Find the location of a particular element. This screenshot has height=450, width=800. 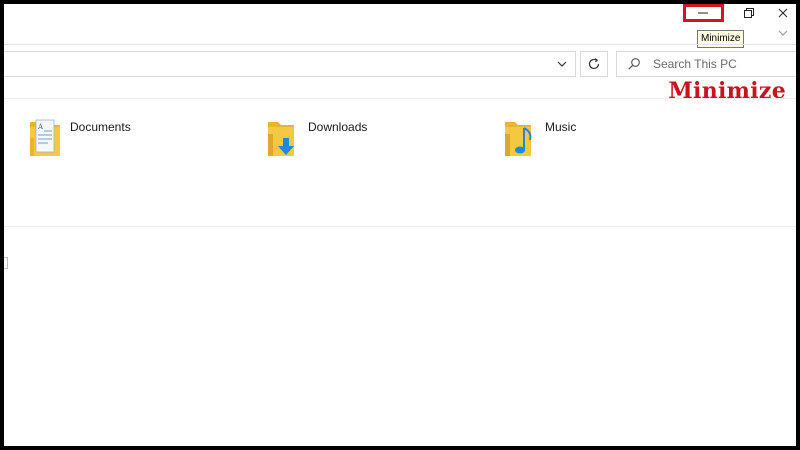

restore-button is located at coordinates (749, 13).